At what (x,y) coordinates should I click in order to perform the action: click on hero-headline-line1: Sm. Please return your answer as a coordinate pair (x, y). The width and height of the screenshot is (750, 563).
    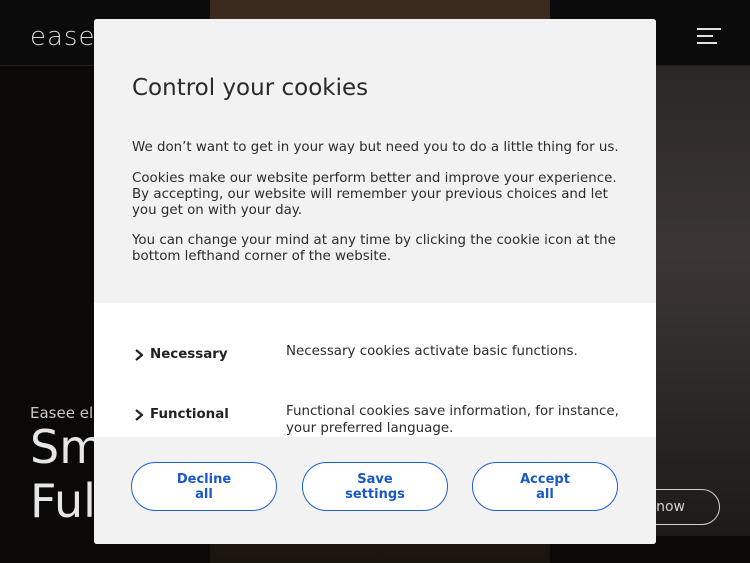
    Looking at the image, I should click on (67, 447).